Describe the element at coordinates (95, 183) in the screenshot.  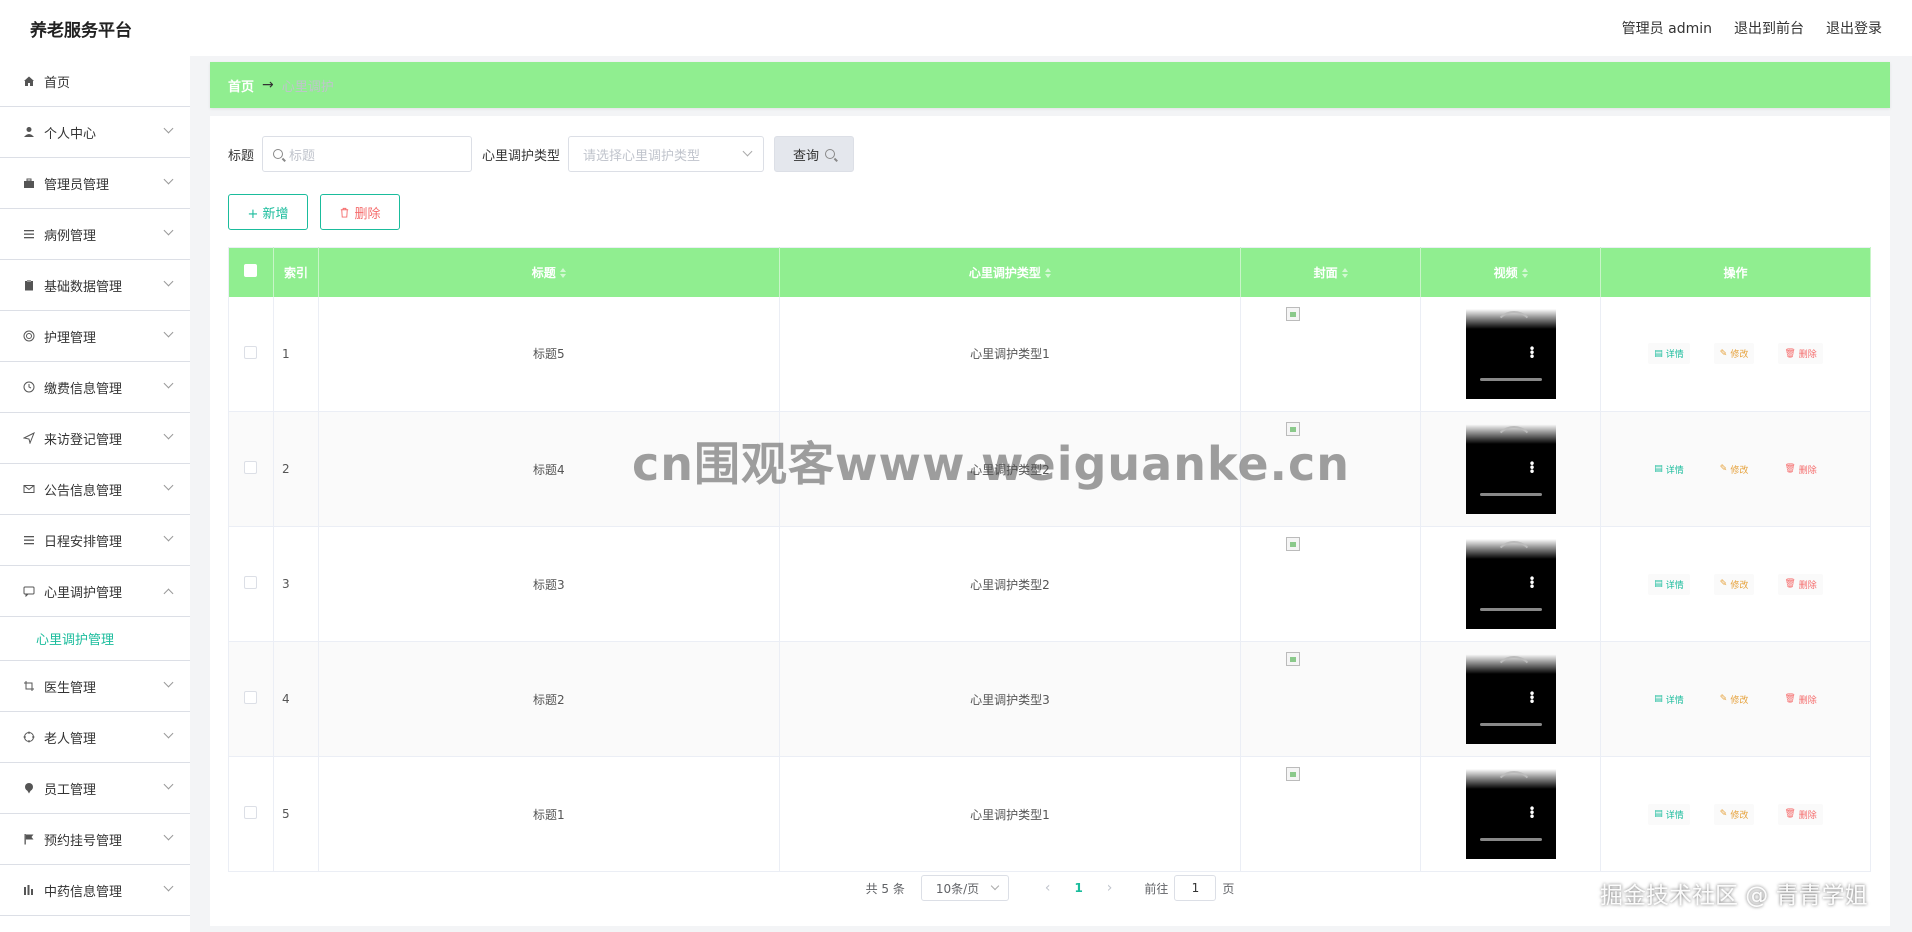
I see `sidebar-item-admin-management: 管理员管理` at that location.